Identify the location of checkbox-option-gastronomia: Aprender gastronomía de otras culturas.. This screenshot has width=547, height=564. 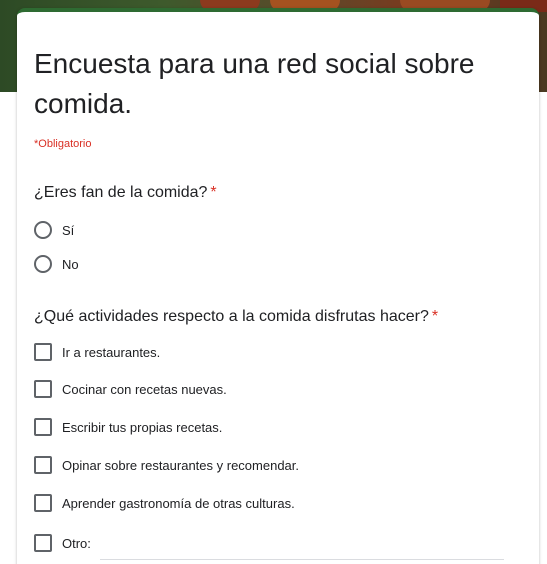
(164, 503).